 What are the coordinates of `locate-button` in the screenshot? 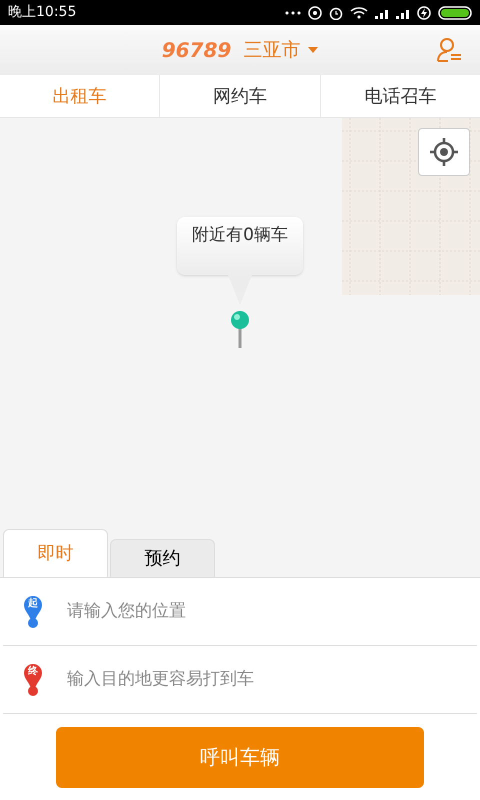 It's located at (444, 152).